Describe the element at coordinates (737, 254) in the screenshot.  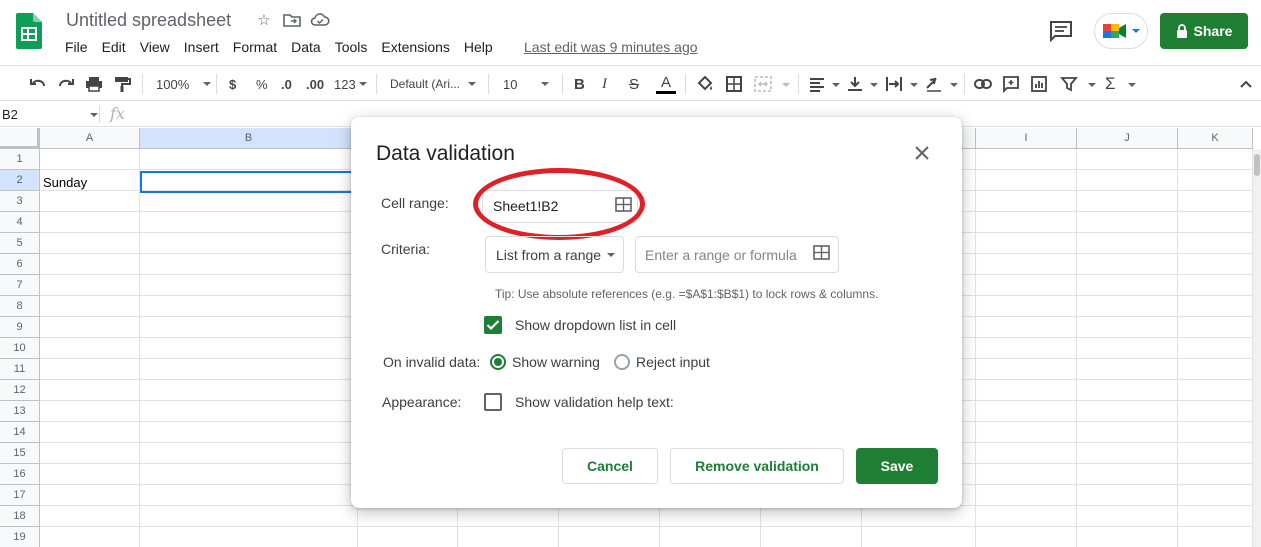
I see `range-formula-input: Enter a range or formula` at that location.